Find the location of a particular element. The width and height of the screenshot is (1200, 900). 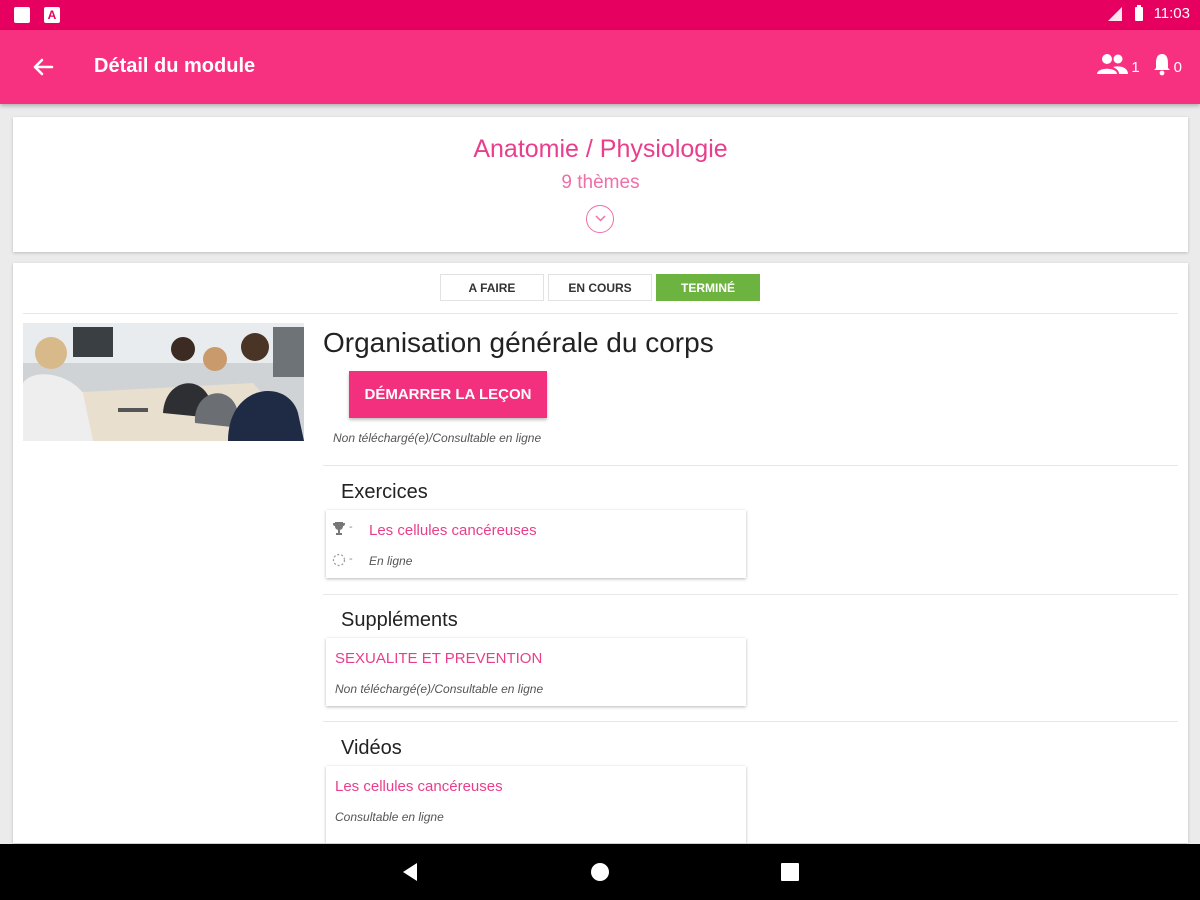

bell-icon is located at coordinates (1161, 65).